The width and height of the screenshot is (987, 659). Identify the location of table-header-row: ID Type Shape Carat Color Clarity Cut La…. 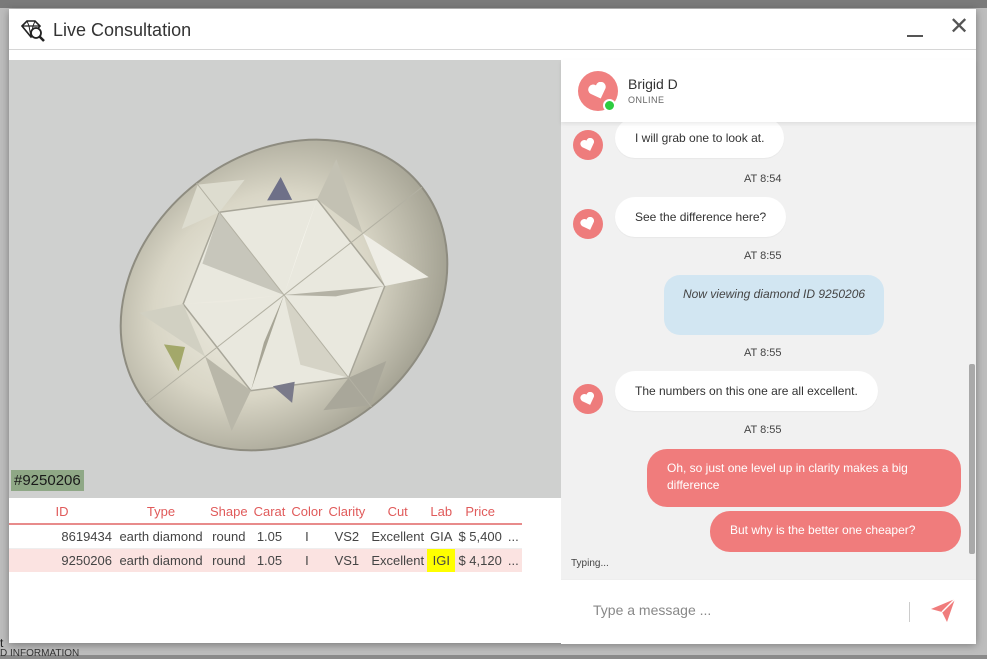
(265, 512).